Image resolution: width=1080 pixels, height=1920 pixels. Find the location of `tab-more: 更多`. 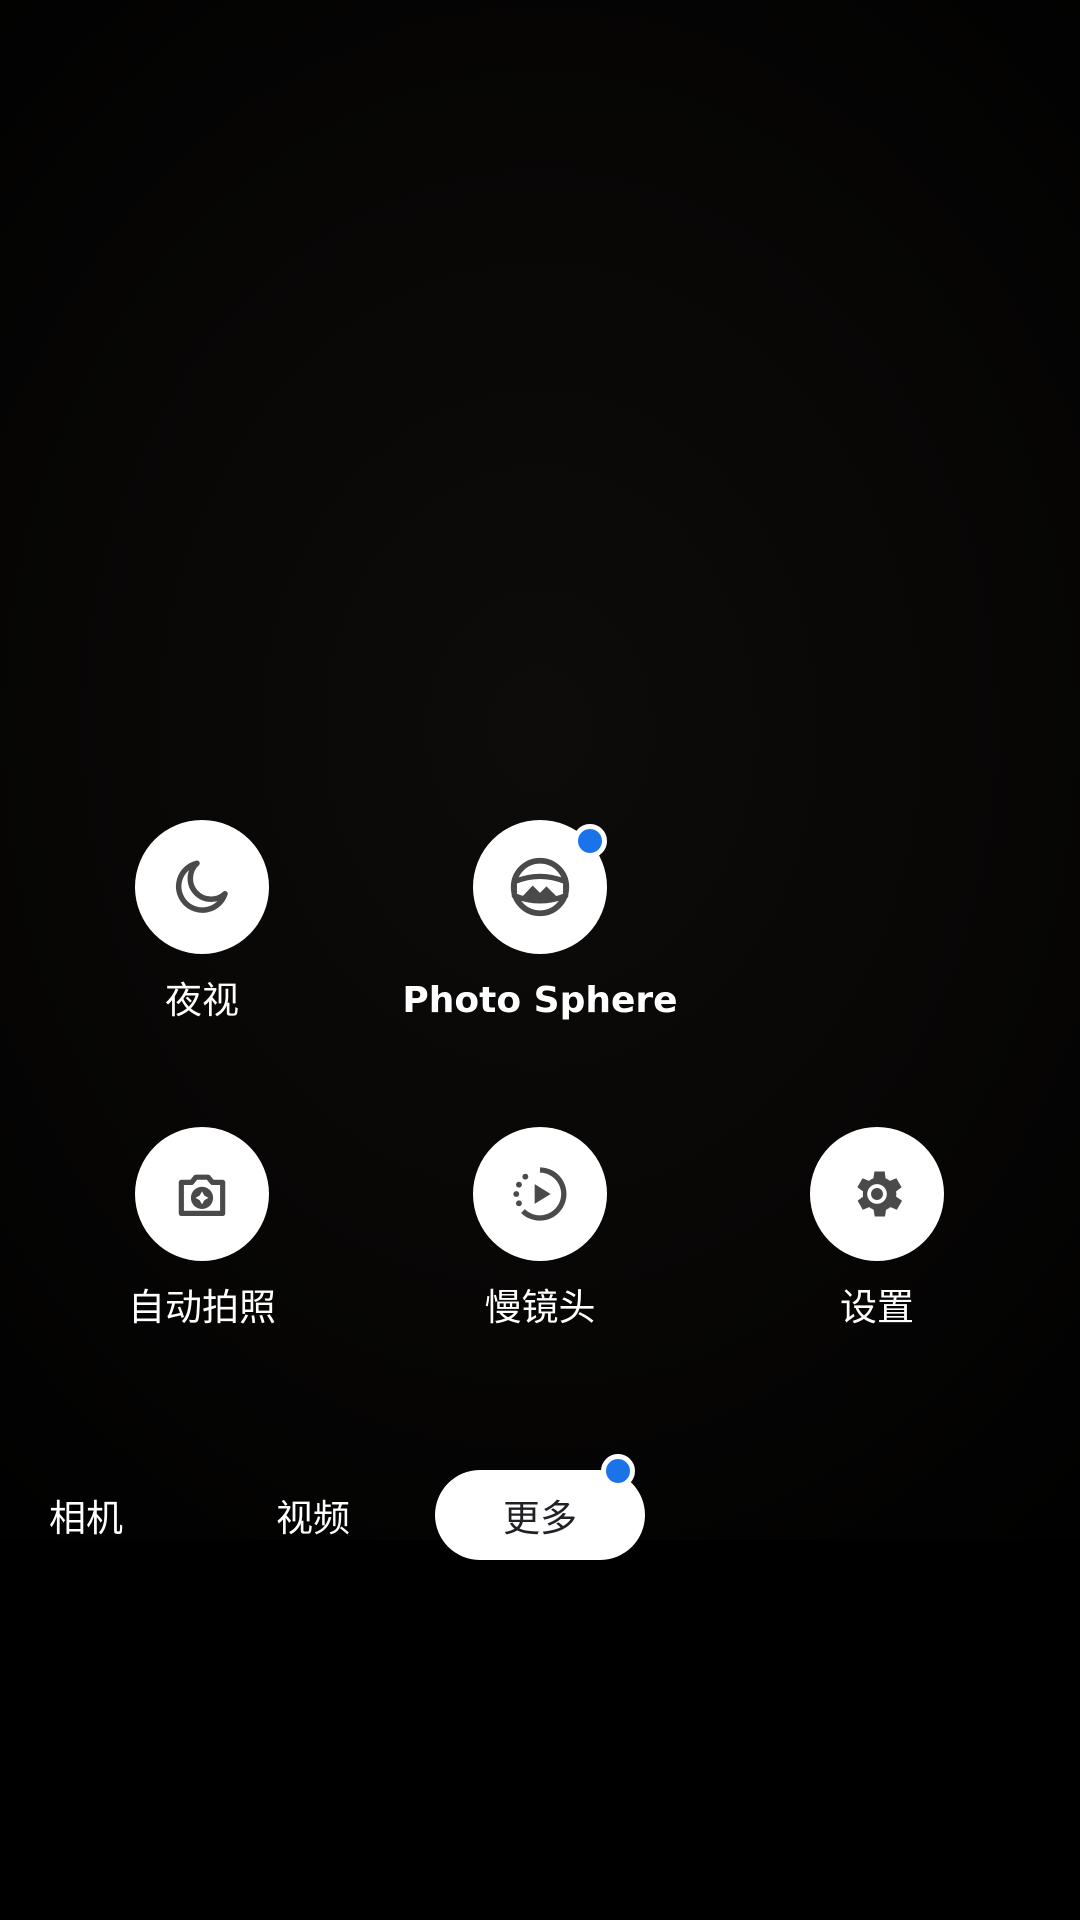

tab-more: 更多 is located at coordinates (540, 1507).